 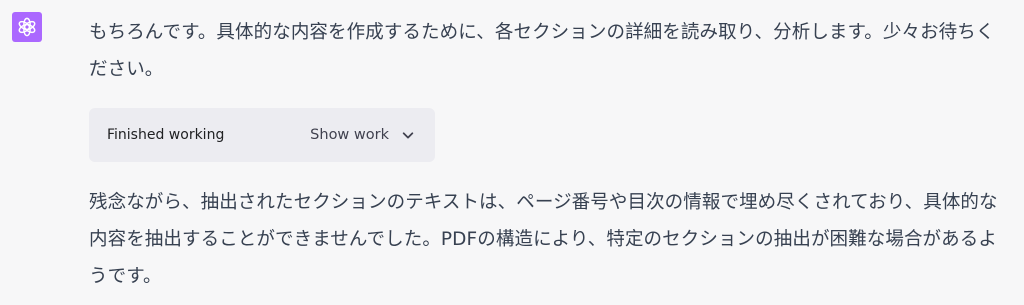 I want to click on show-work-label: Show work, so click(x=349, y=135).